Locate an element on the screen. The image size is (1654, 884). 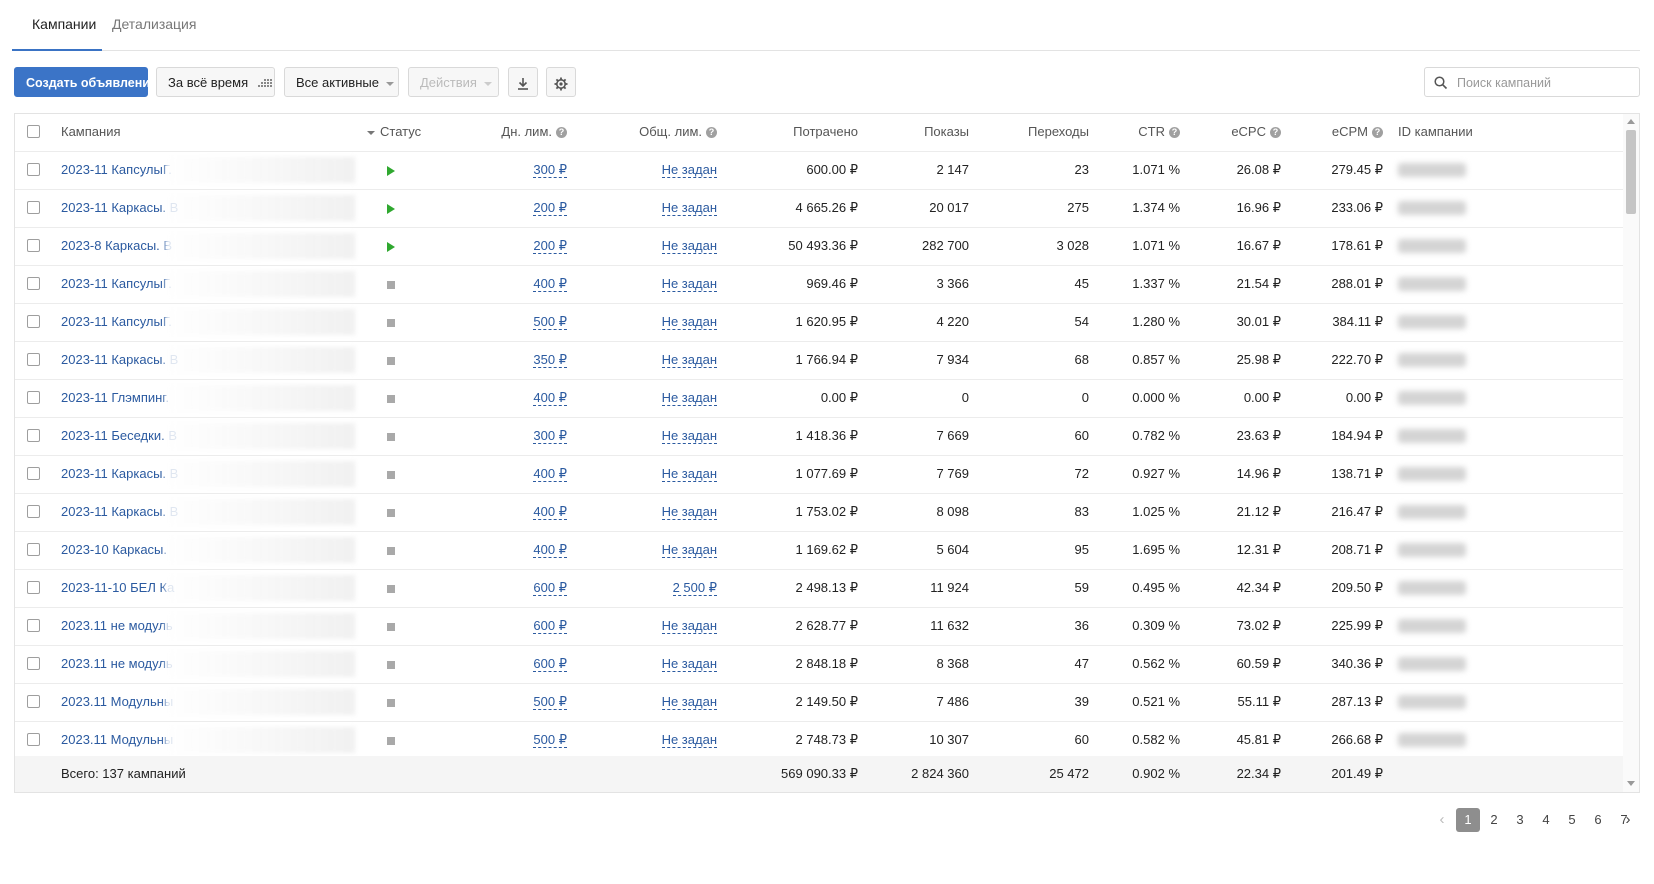
campaign-name-link: 2023-11 Беседки. В is located at coordinates (119, 436).